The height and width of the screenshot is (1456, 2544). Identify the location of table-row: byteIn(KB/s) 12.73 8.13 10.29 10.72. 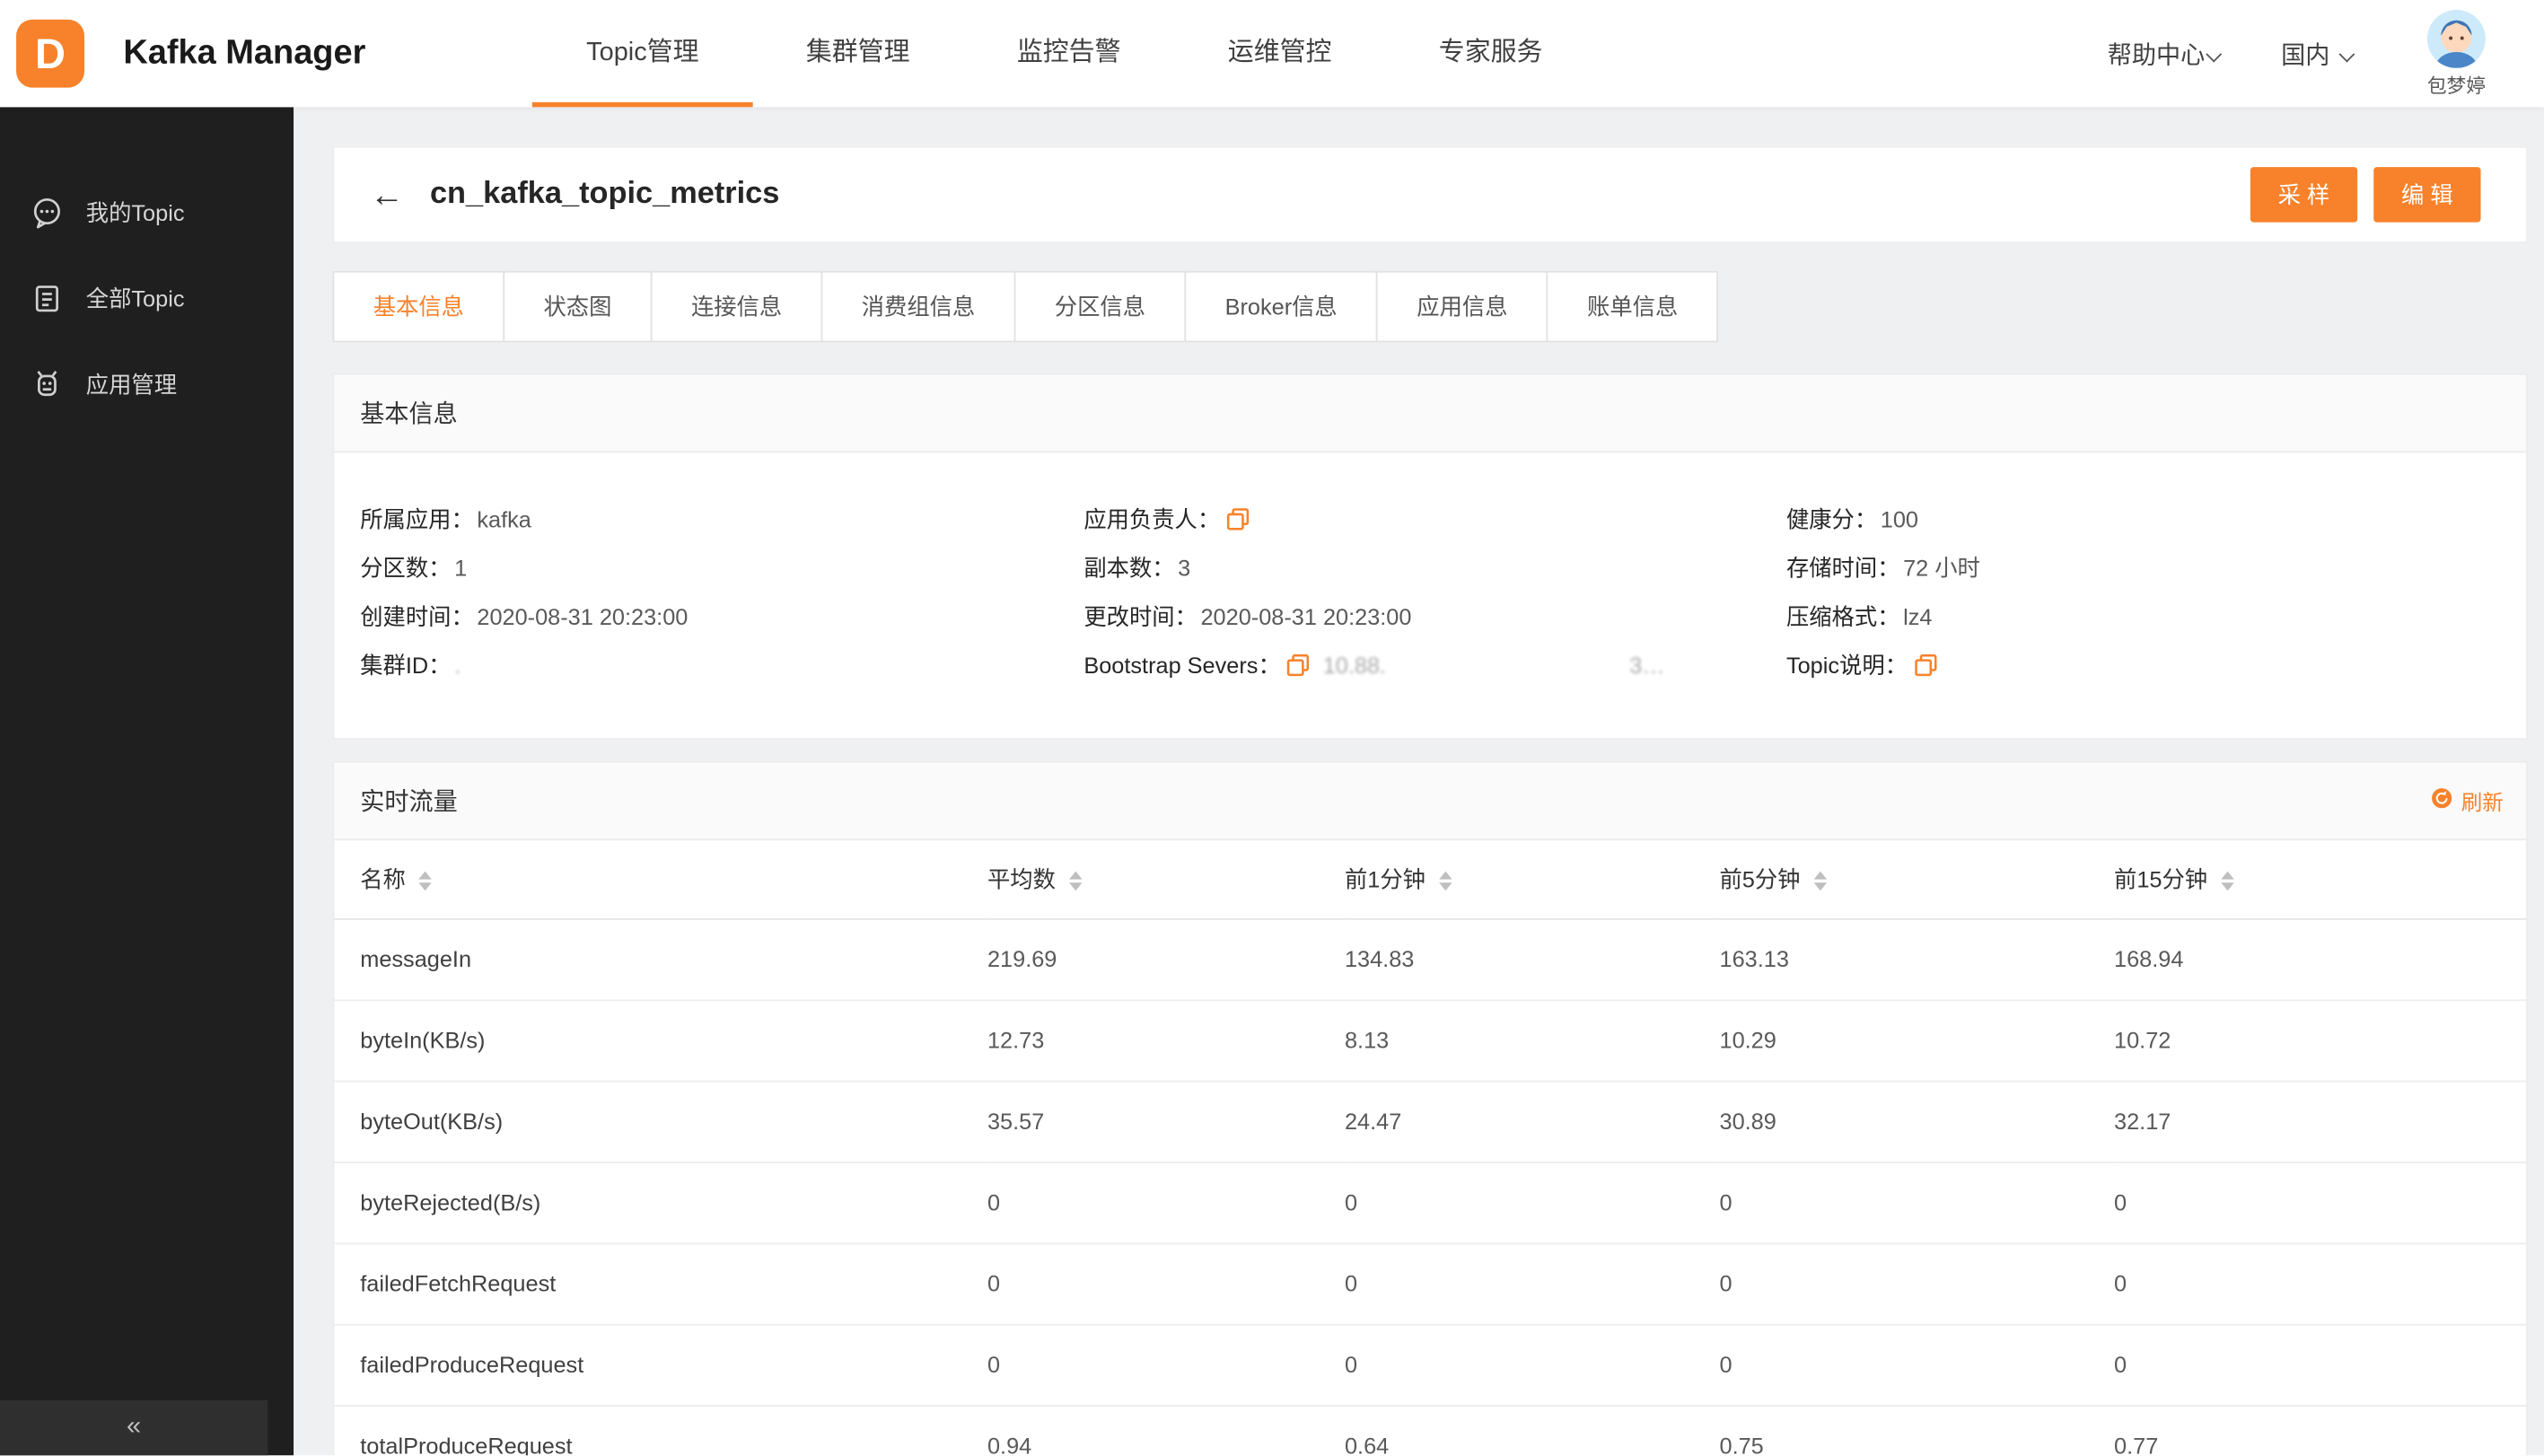
(1430, 1040).